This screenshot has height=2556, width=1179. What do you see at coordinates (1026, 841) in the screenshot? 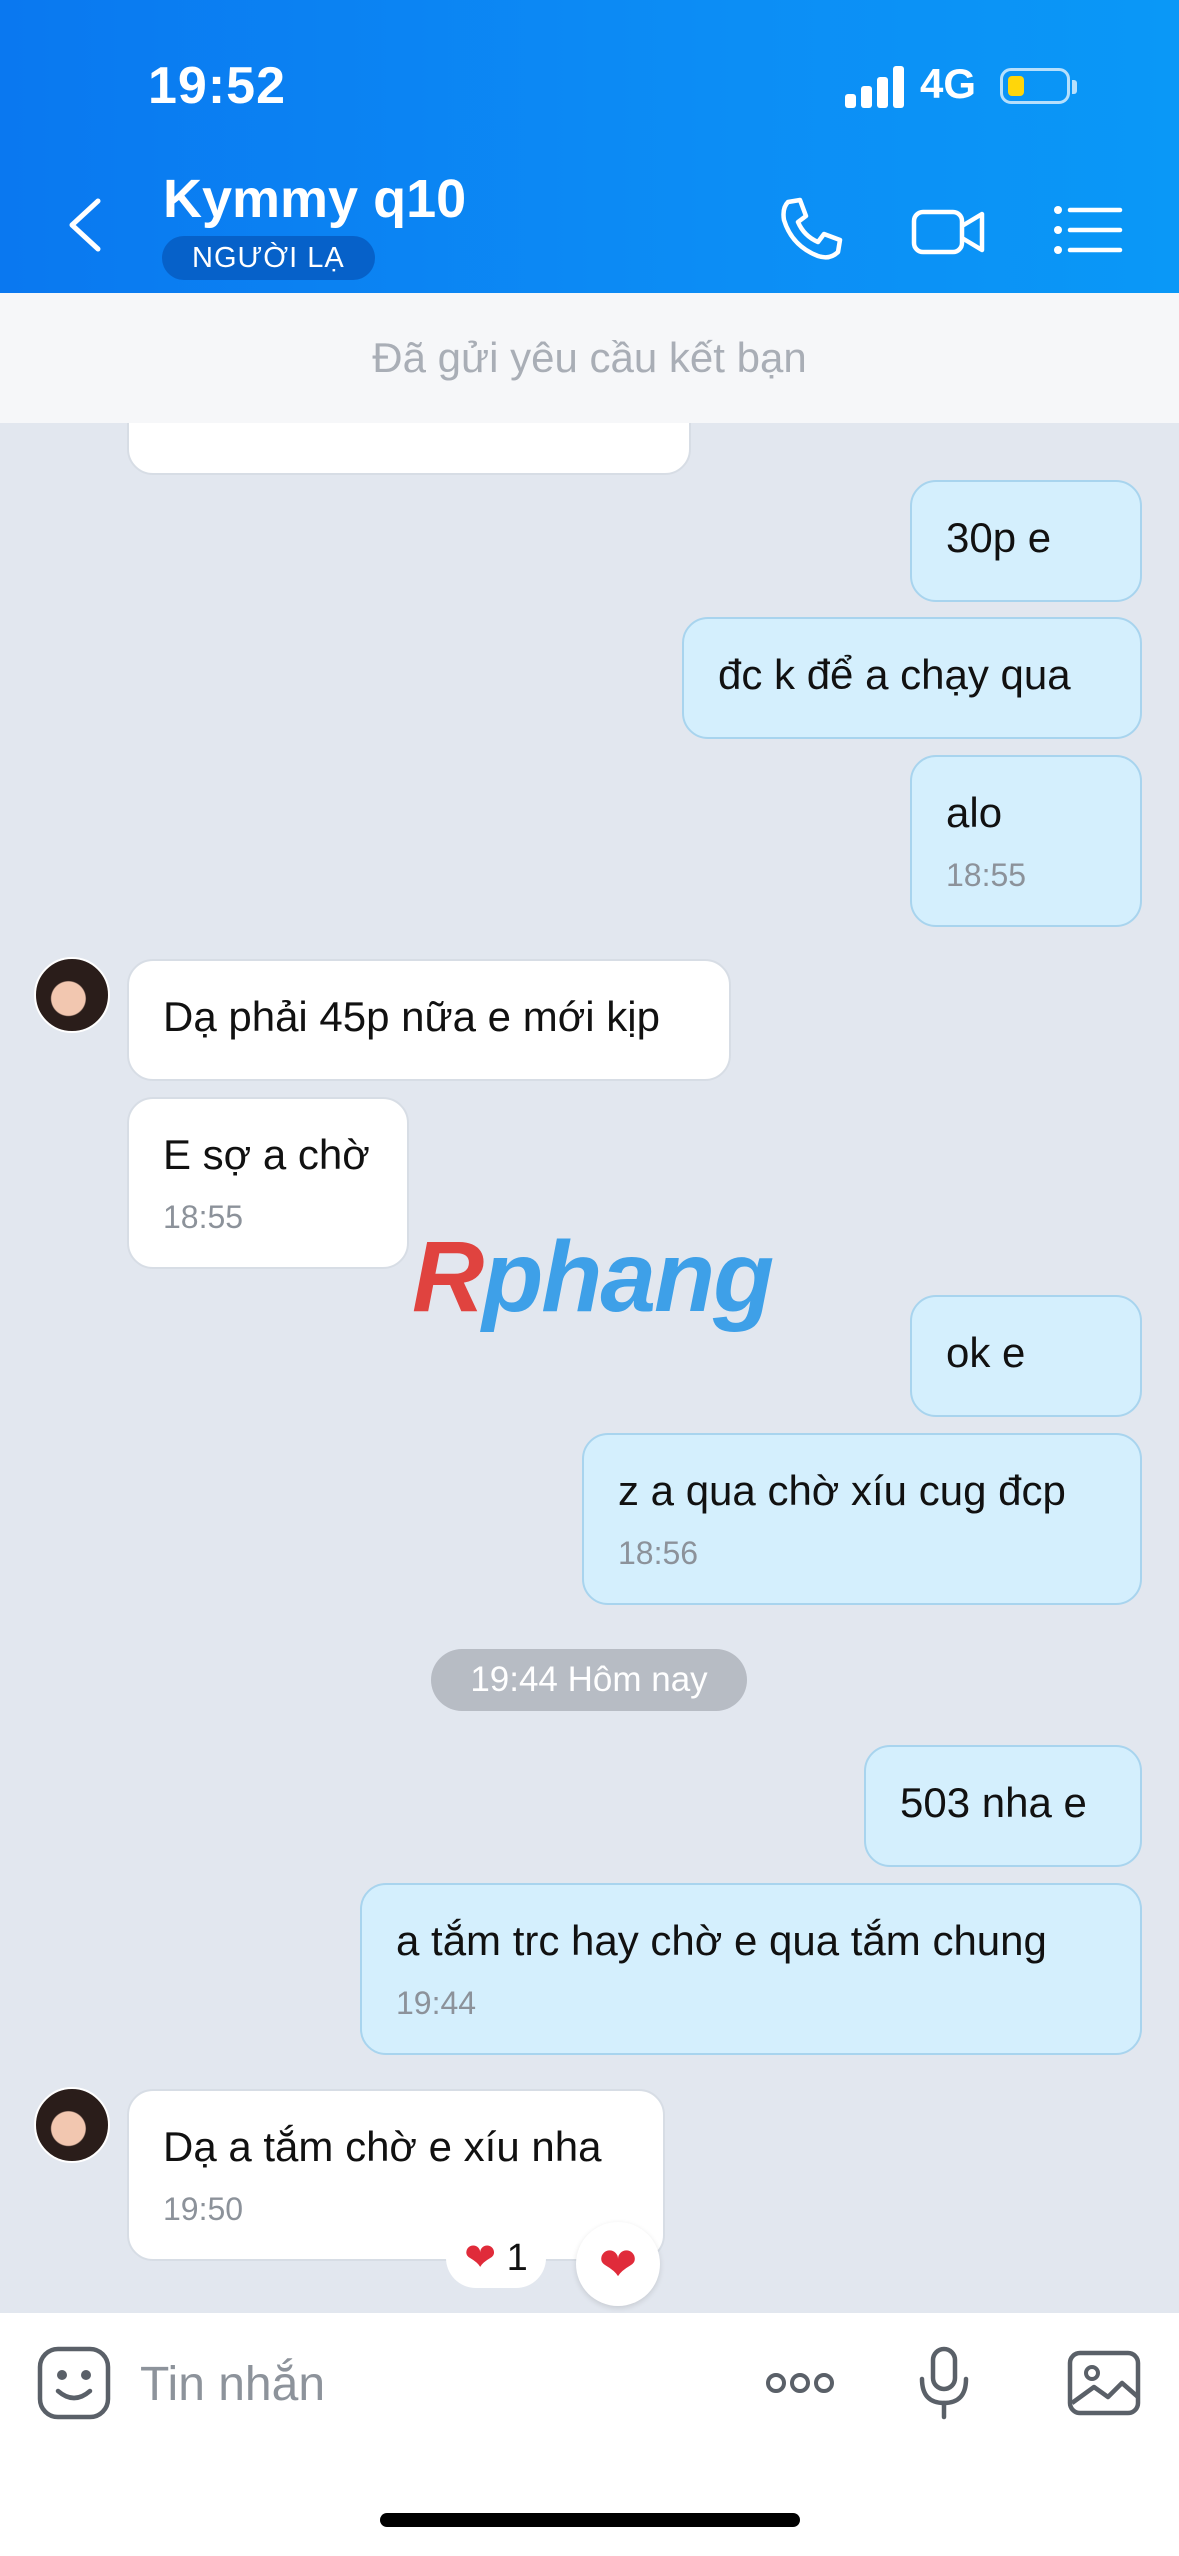
I see `message-bubble-out: alo 18:55` at bounding box center [1026, 841].